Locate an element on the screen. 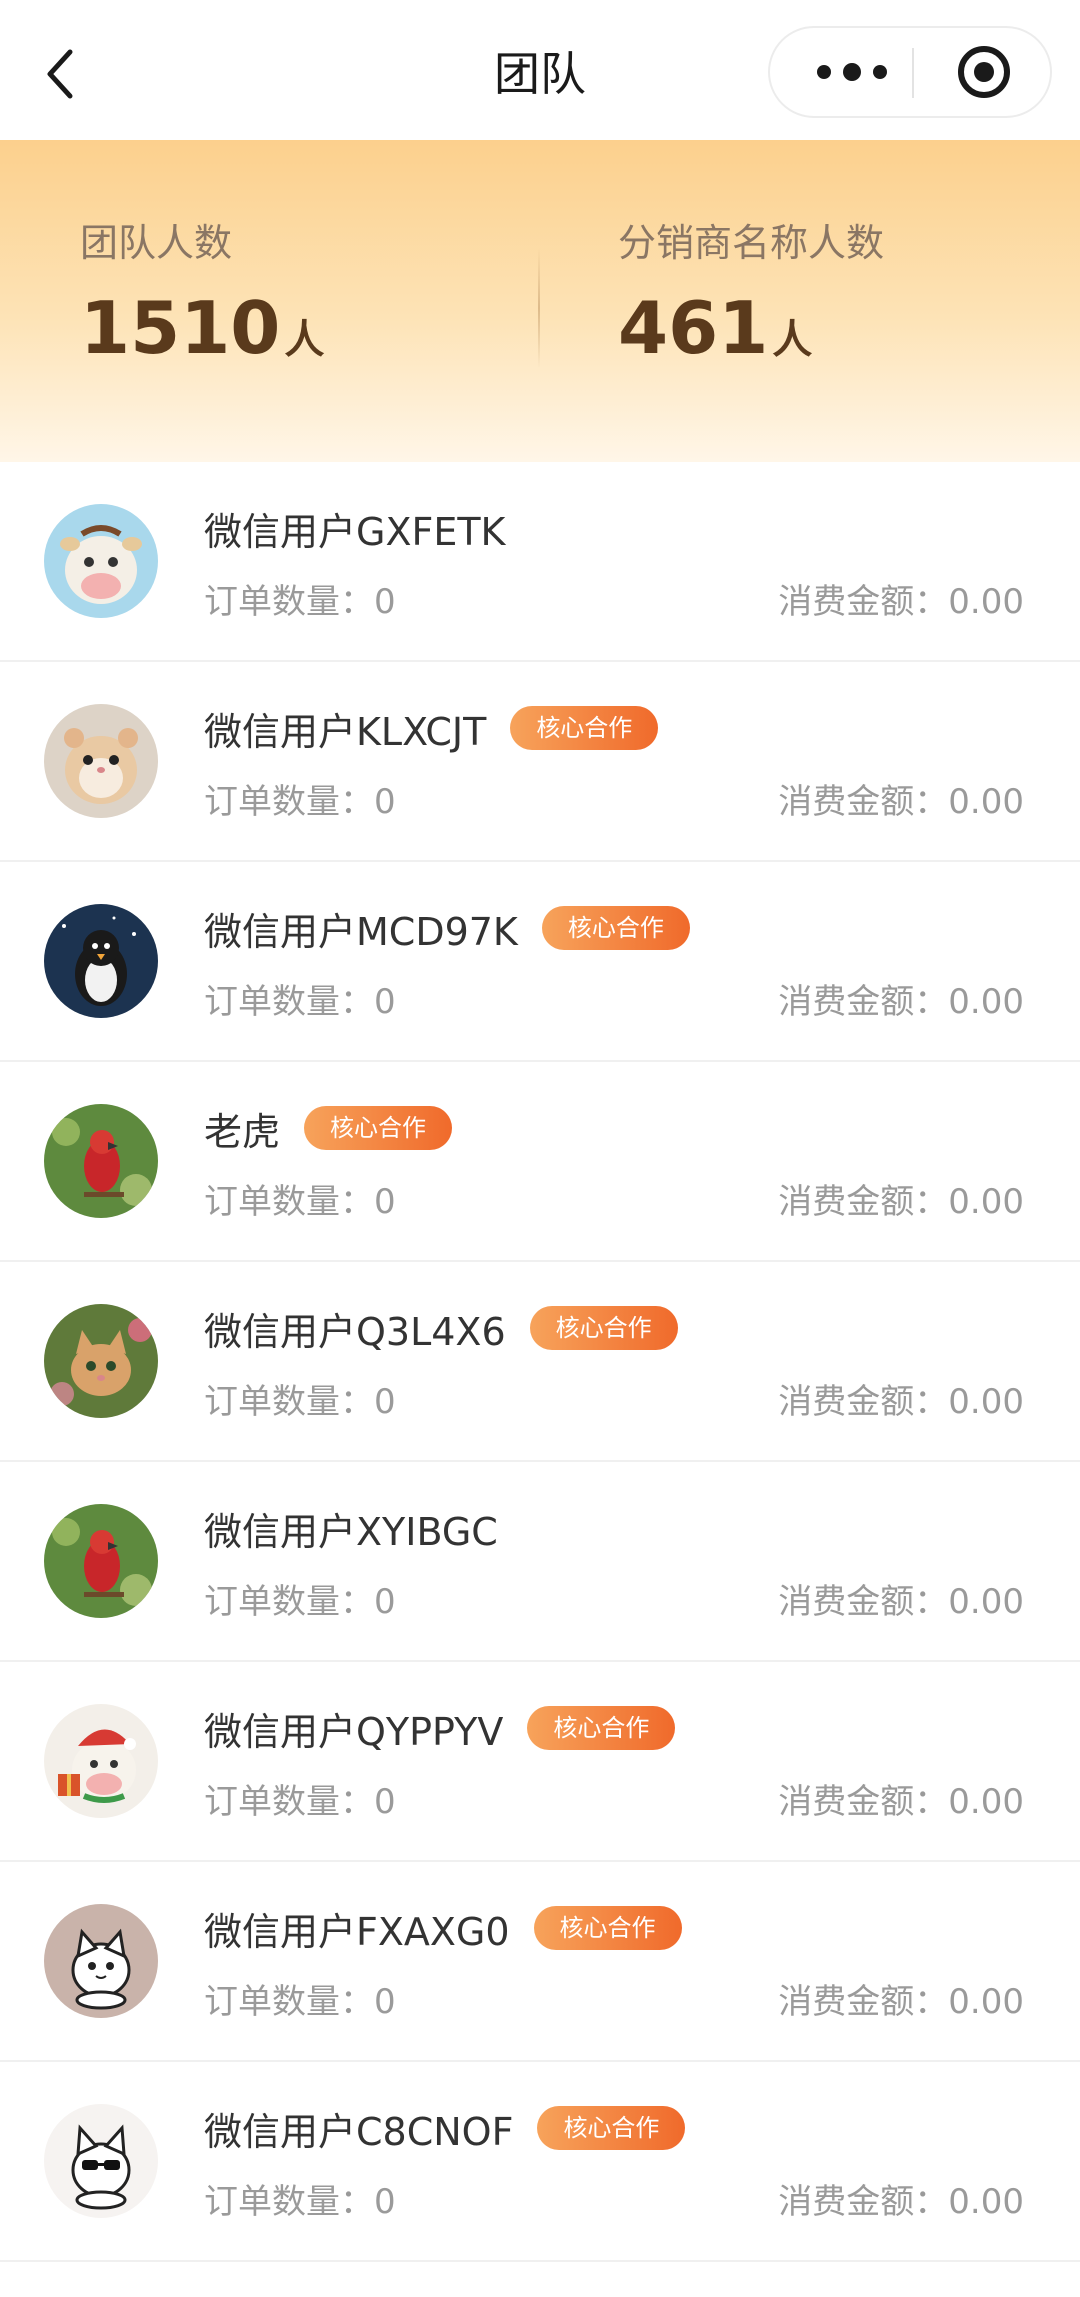 This screenshot has width=1080, height=2297. member-name-line: 老虎 核心合作 is located at coordinates (328, 1128).